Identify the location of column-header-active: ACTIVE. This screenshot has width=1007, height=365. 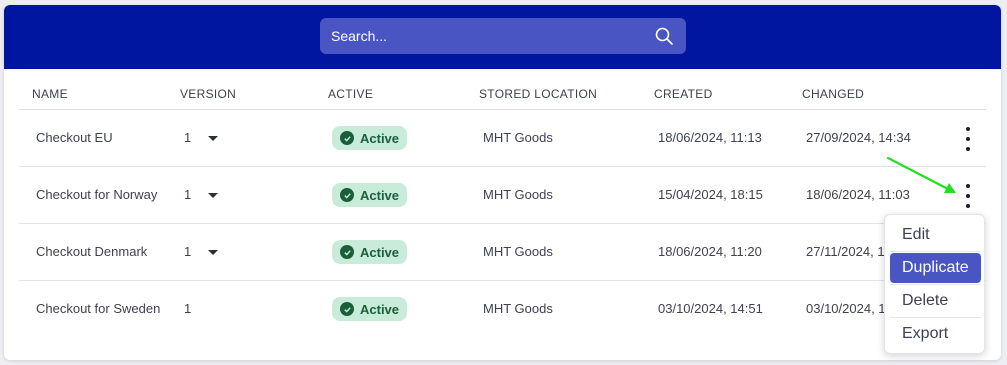
(350, 94).